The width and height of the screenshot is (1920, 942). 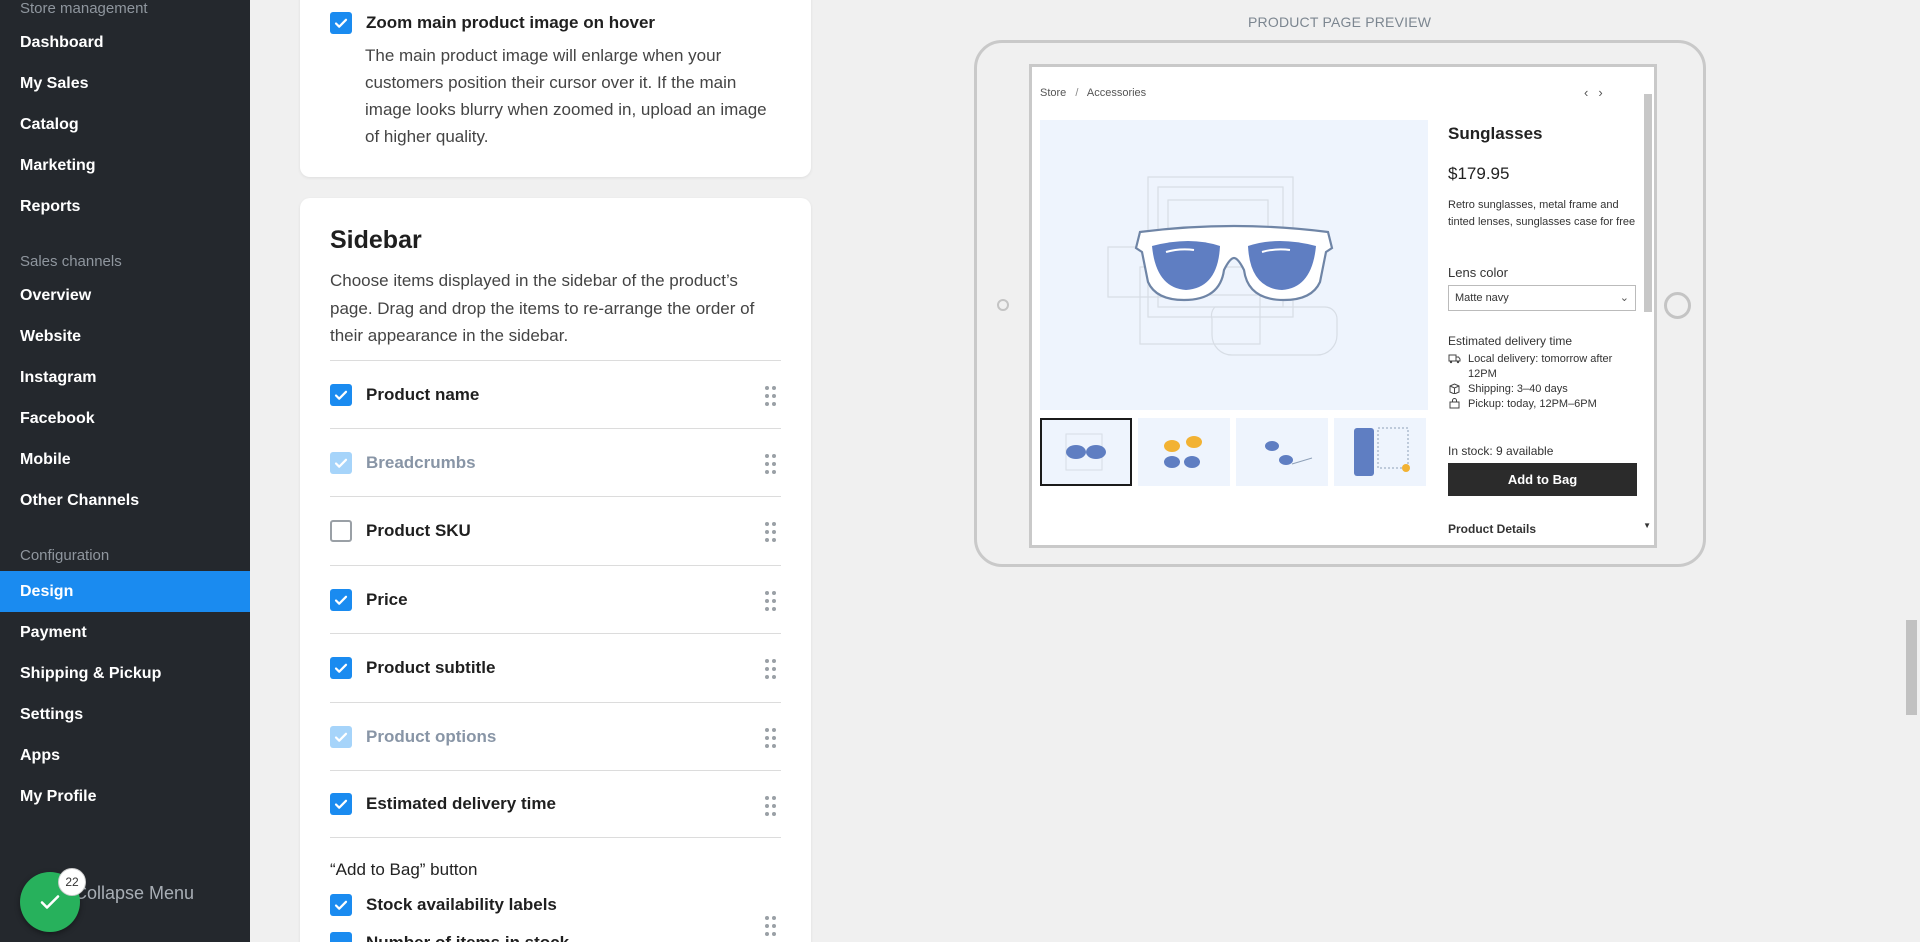 I want to click on row-label: Product name, so click(x=423, y=394).